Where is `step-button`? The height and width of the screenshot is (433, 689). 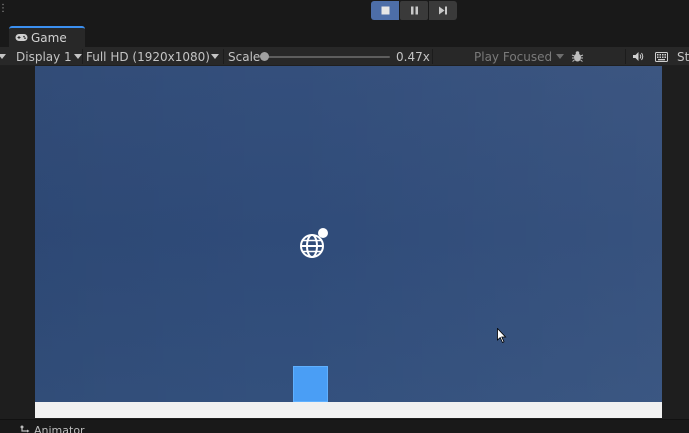 step-button is located at coordinates (443, 10).